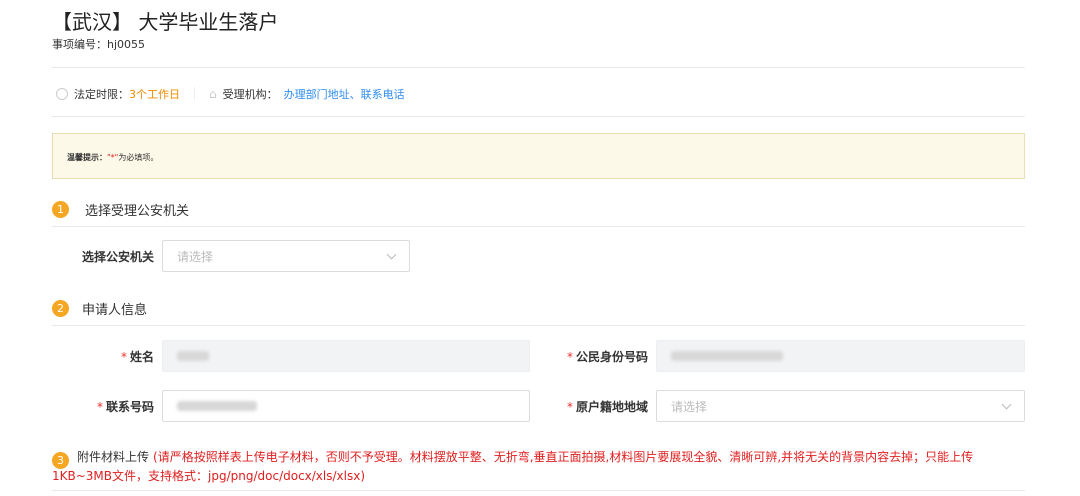  Describe the element at coordinates (117, 257) in the screenshot. I see `police-label: 选择公安机关` at that location.